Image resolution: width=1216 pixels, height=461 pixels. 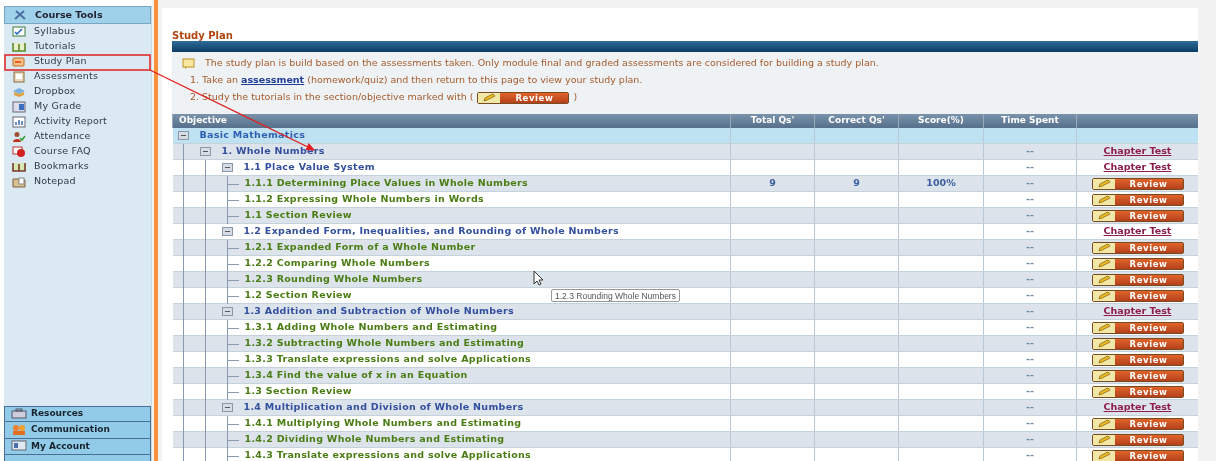 I want to click on objective-label: 1.4.3 Translate expressions and solve Applications, so click(x=387, y=454).